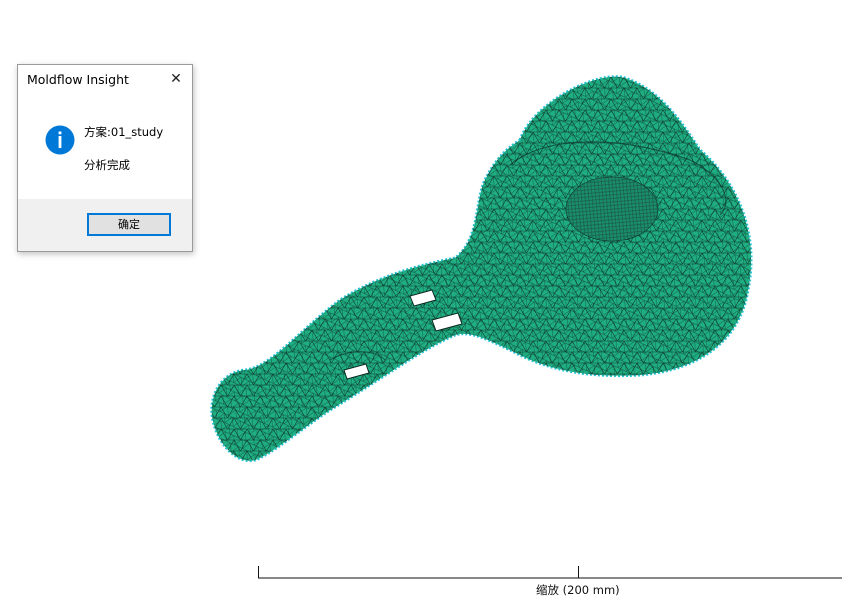 The image size is (842, 598). Describe the element at coordinates (78, 79) in the screenshot. I see `dialog-title: Moldflow Insight` at that location.